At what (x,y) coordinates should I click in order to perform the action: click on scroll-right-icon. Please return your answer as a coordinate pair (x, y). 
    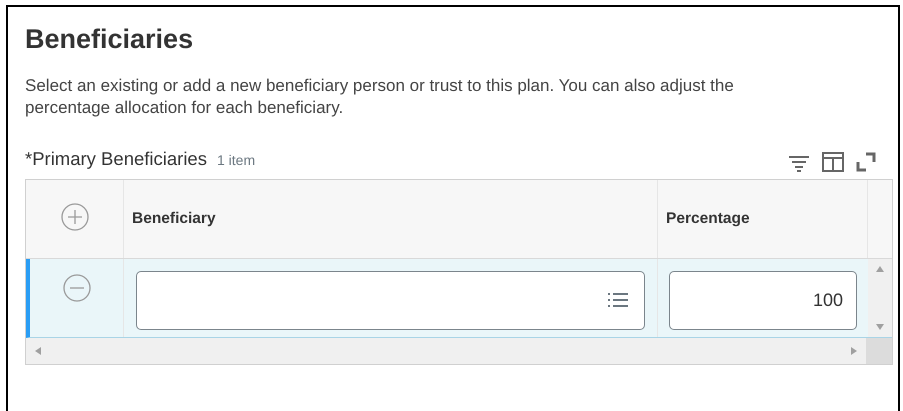
    Looking at the image, I should click on (854, 351).